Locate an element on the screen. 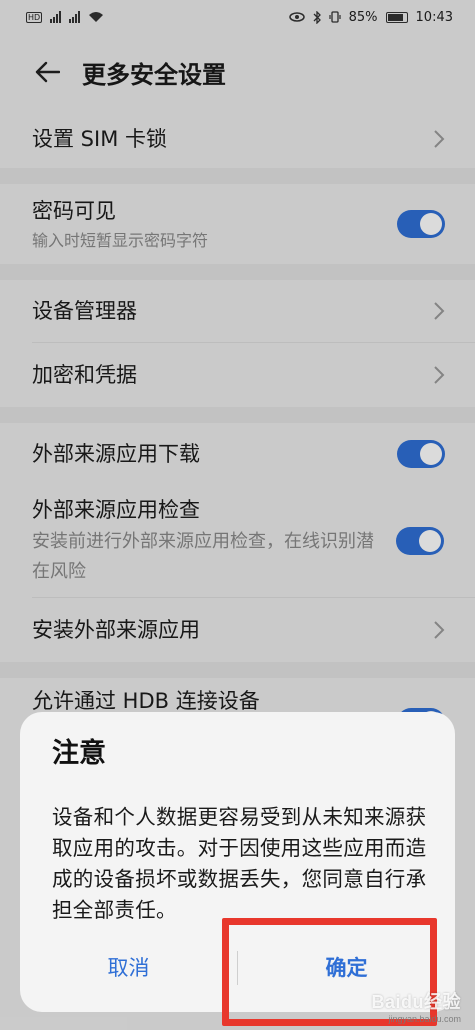 This screenshot has width=475, height=1030. watermark: Baidu经验 jingyan.baidu.com is located at coordinates (416, 1006).